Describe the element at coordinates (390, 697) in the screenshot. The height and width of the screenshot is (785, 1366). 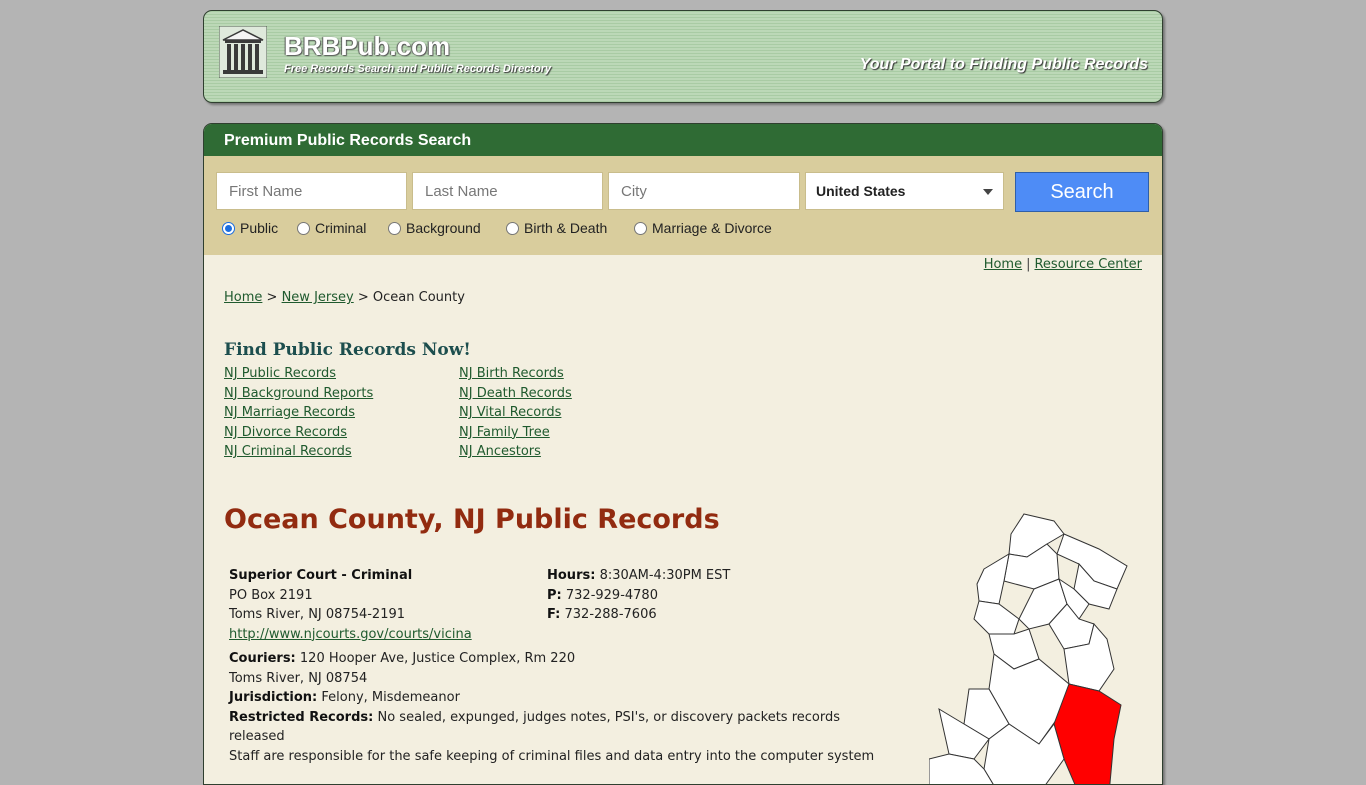
I see `jurisdiction-value: Felony, Misdemeanor` at that location.